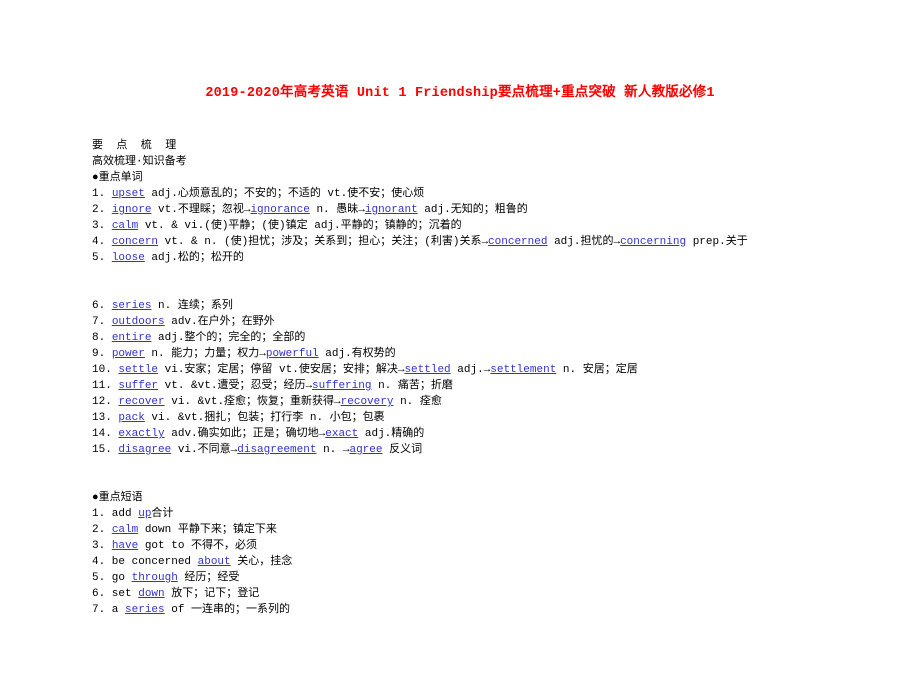 This screenshot has height=700, width=920. Describe the element at coordinates (367, 402) in the screenshot. I see `derived-word-link: recovery` at that location.